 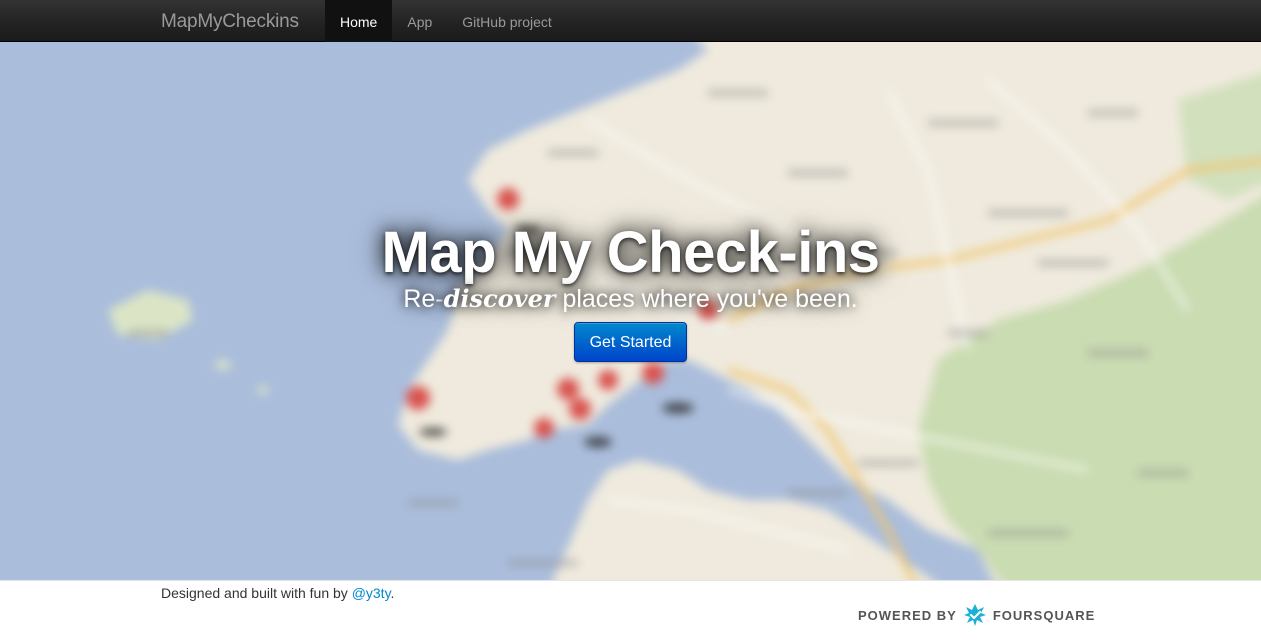 What do you see at coordinates (230, 21) in the screenshot?
I see `brand-link: MapMyCheckins` at bounding box center [230, 21].